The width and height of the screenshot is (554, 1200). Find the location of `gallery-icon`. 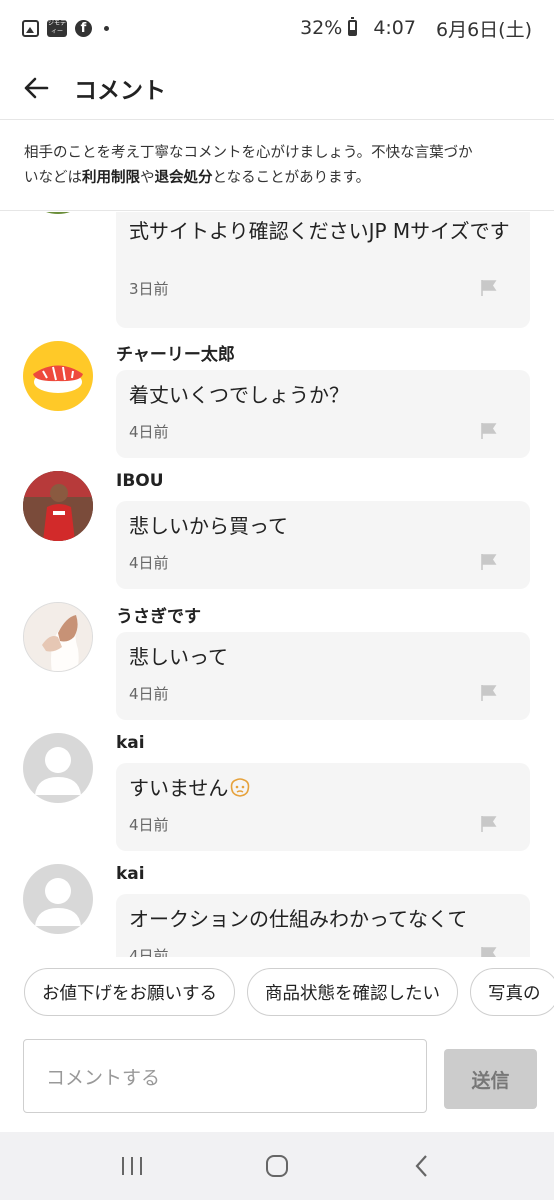

gallery-icon is located at coordinates (30, 28).